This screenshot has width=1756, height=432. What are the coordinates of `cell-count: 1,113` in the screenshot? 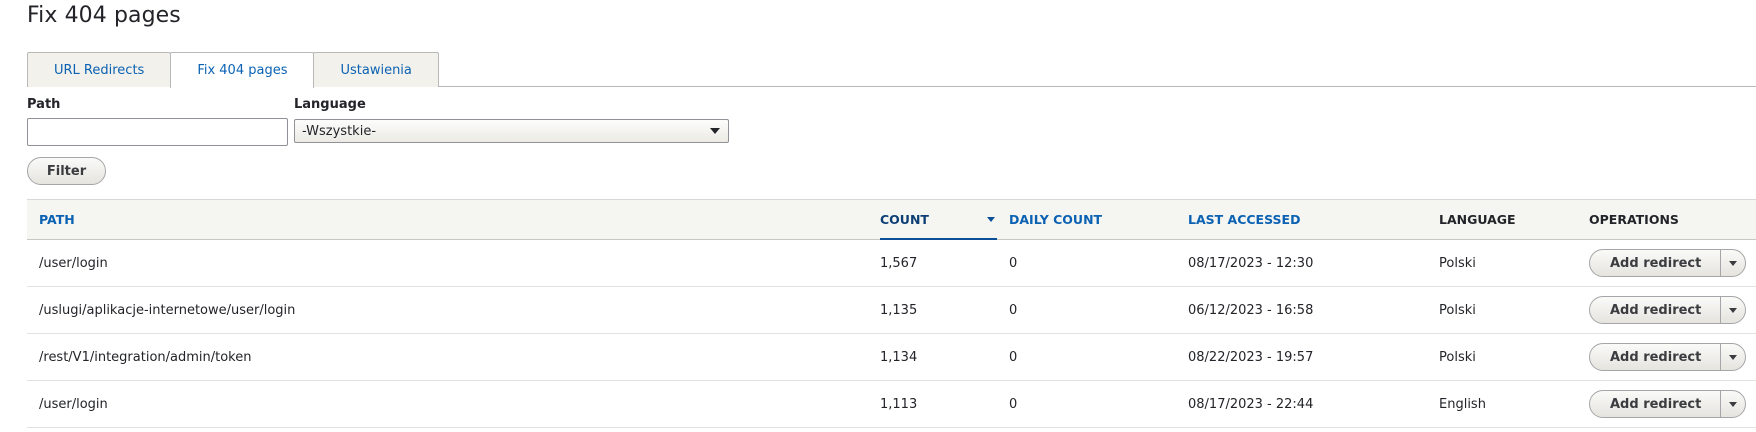 It's located at (899, 404).